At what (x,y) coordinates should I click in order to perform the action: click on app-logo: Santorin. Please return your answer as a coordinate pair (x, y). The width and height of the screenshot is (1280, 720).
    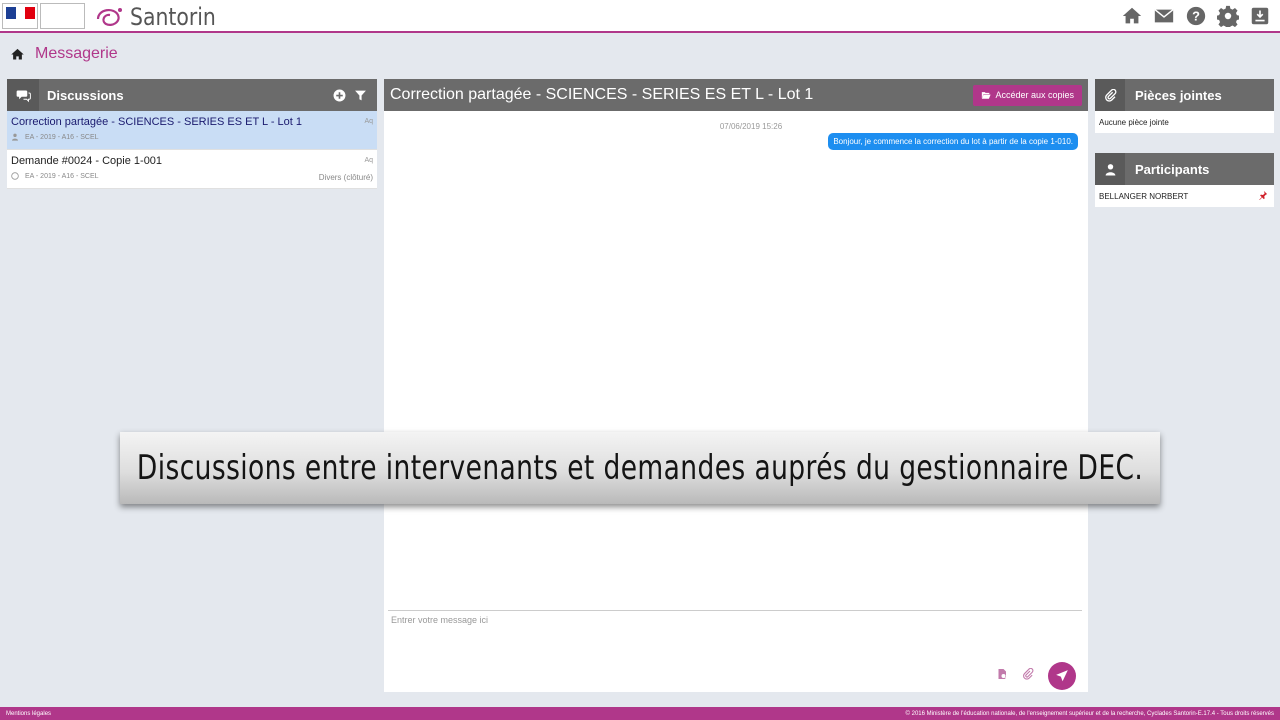
    Looking at the image, I should click on (161, 17).